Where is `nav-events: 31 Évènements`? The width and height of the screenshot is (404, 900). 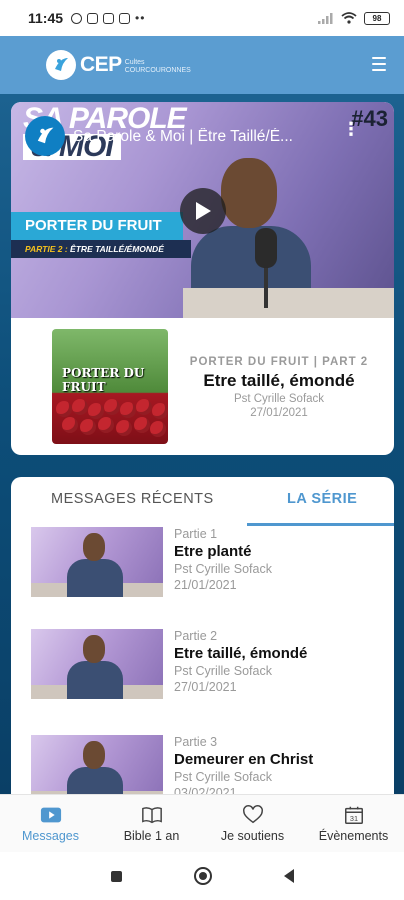
nav-events: 31 Évènements is located at coordinates (353, 823).